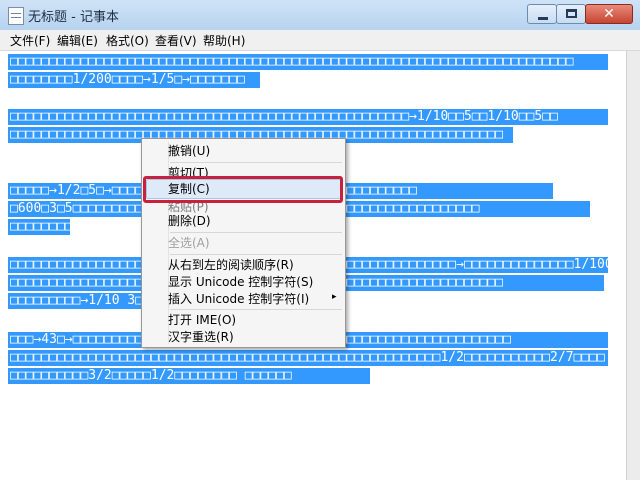  I want to click on close-icon: ✕, so click(609, 14).